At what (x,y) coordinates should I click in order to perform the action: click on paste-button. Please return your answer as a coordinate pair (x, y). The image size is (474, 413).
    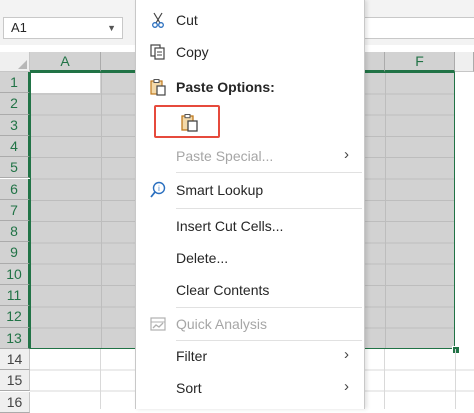
    Looking at the image, I should click on (187, 121).